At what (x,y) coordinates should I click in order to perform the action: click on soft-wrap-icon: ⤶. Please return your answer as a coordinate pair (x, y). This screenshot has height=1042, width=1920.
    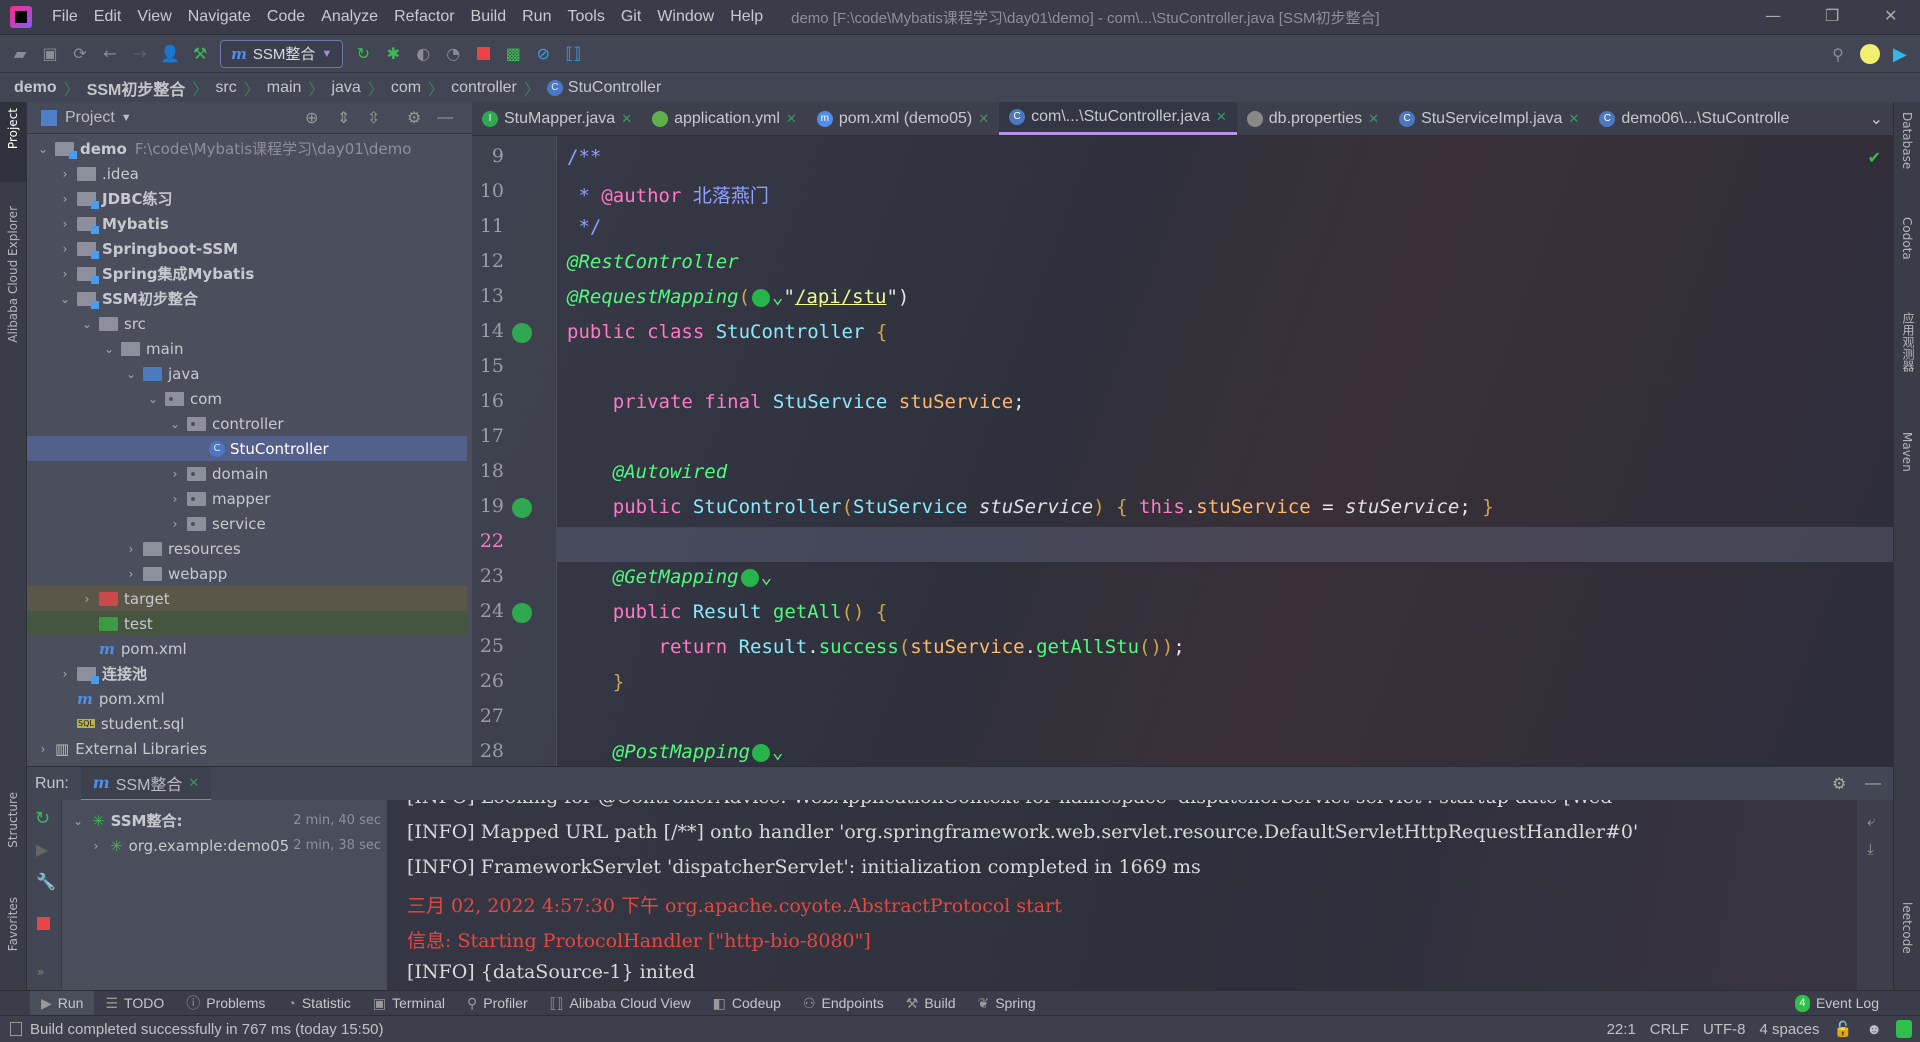
    Looking at the image, I should click on (1871, 821).